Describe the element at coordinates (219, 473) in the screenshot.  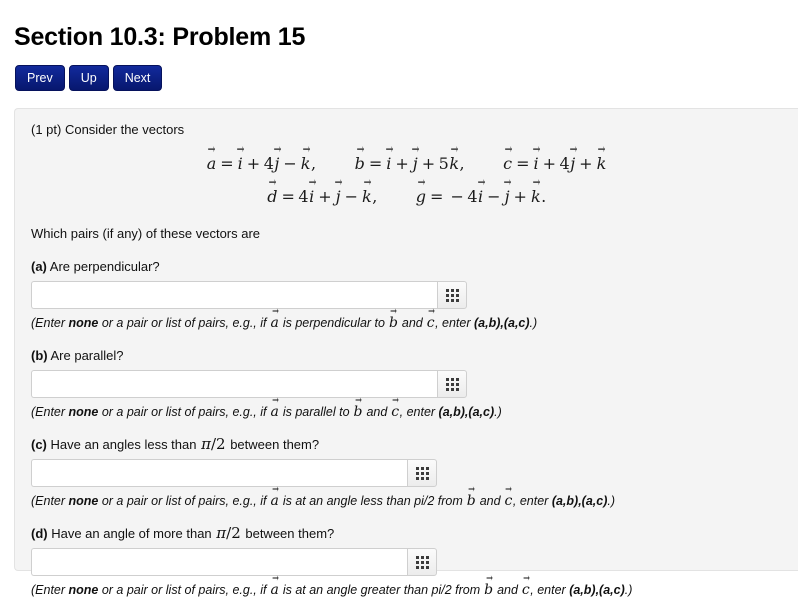
I see `answer-input-c` at that location.